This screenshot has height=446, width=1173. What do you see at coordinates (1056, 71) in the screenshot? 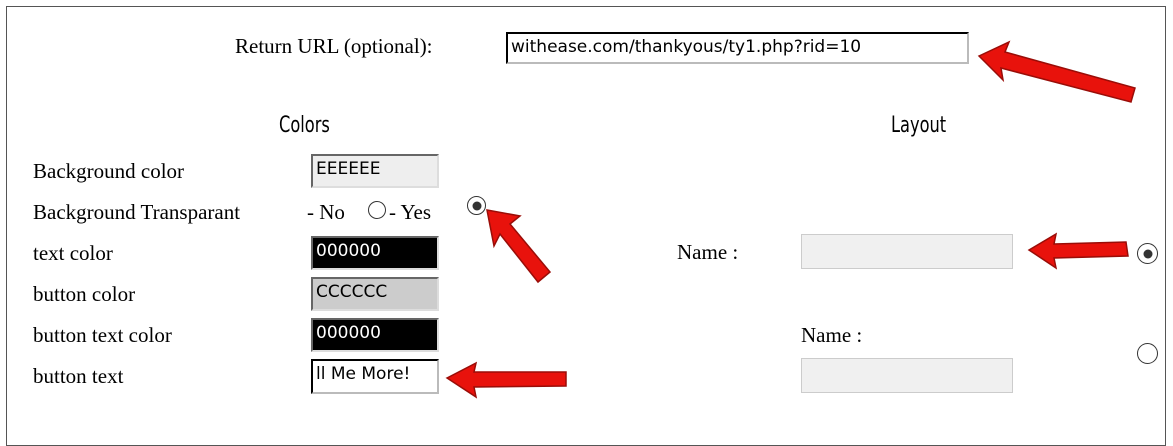
I see `annotation-arrow-url` at bounding box center [1056, 71].